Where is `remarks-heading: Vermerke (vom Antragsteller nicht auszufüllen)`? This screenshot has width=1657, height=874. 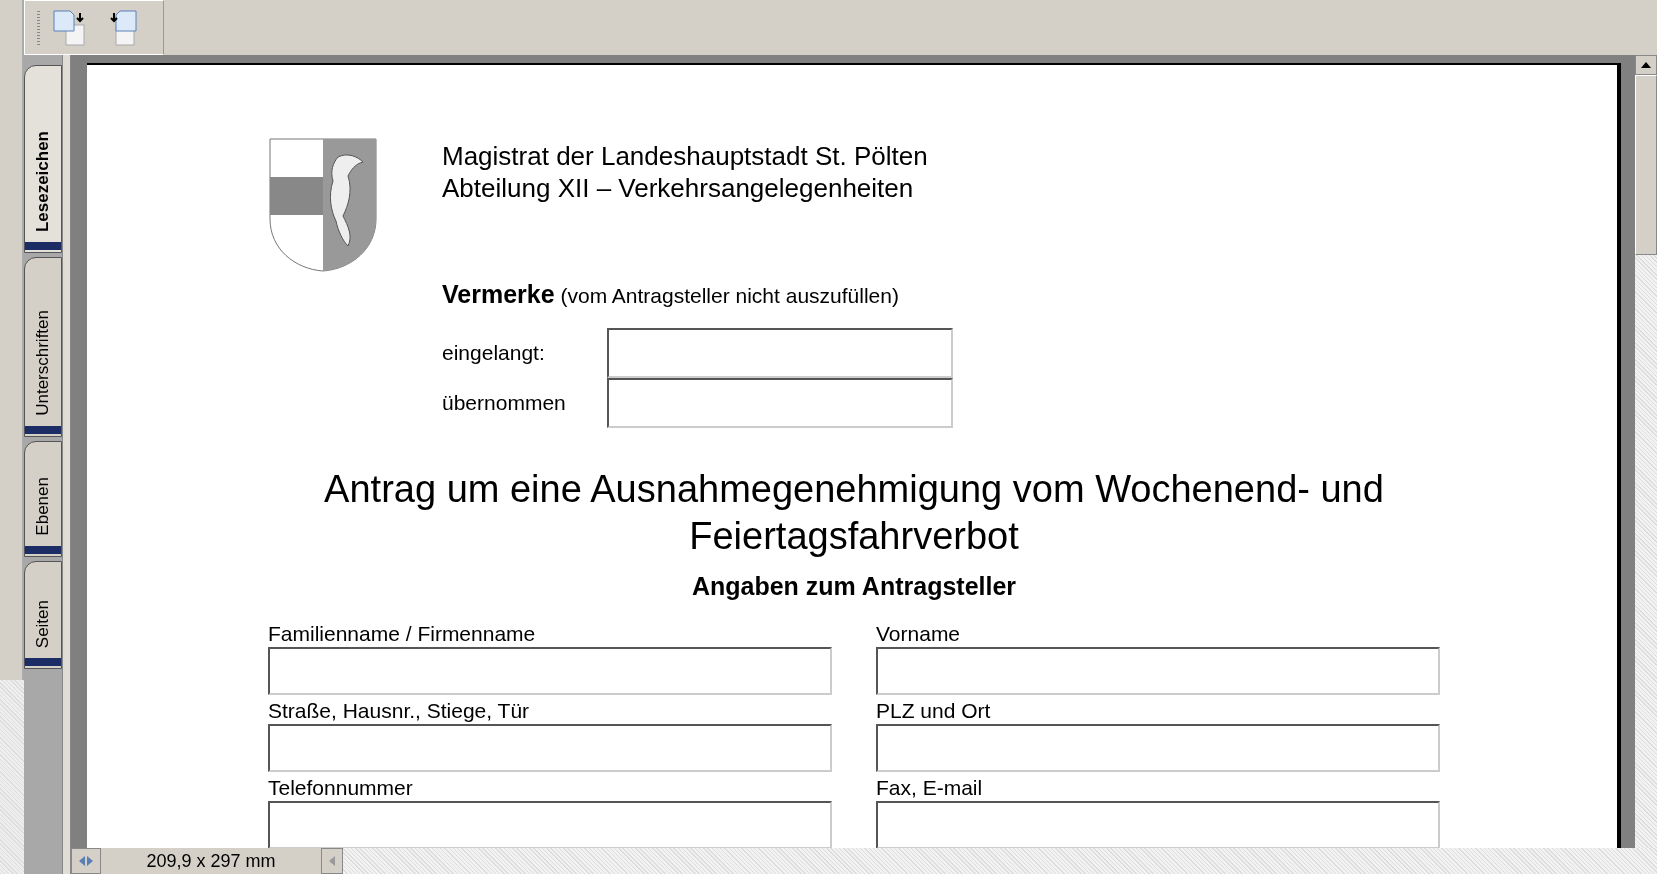 remarks-heading: Vermerke (vom Antragsteller nicht auszufüllen) is located at coordinates (671, 294).